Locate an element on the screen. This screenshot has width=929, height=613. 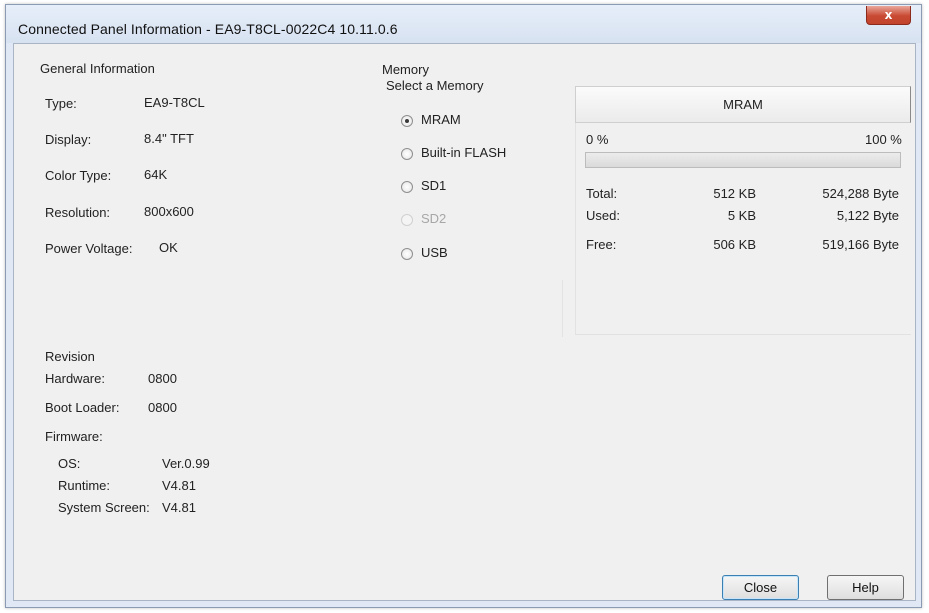
used-bytes-value: 5,122 Byte is located at coordinates (867, 215).